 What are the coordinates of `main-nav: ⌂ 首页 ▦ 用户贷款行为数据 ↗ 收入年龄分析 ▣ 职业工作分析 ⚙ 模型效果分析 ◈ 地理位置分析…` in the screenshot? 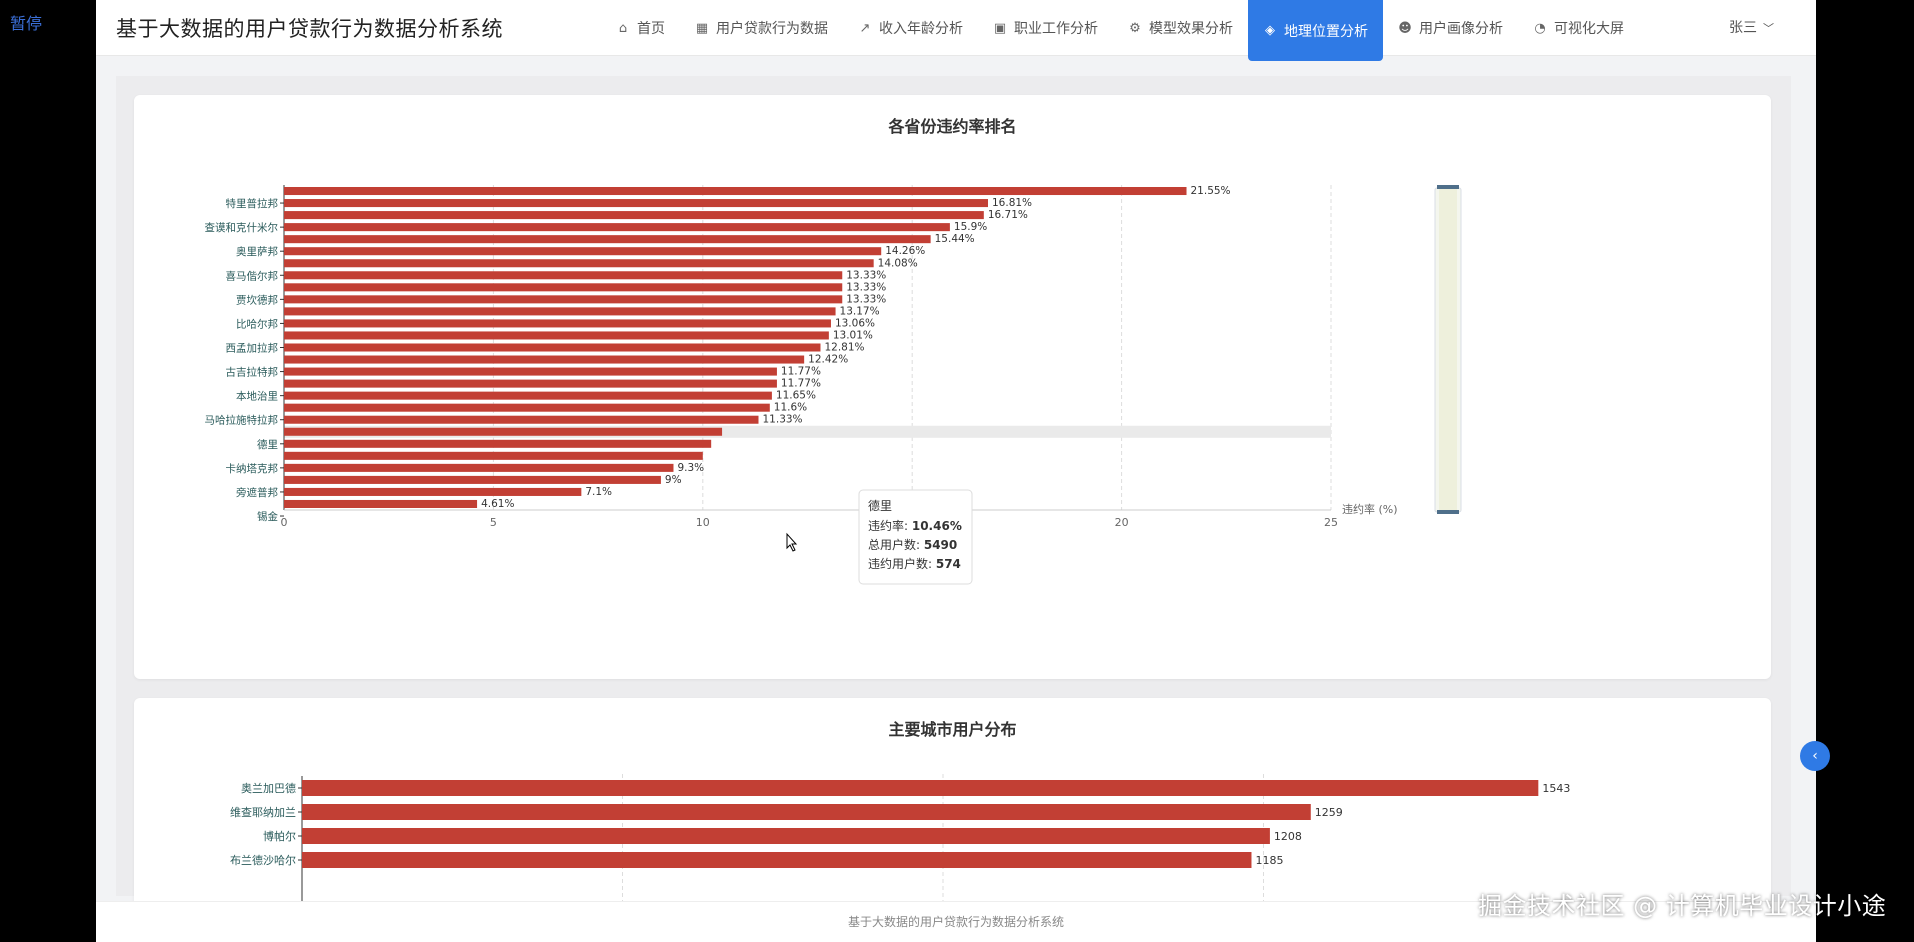 It's located at (1120, 30).